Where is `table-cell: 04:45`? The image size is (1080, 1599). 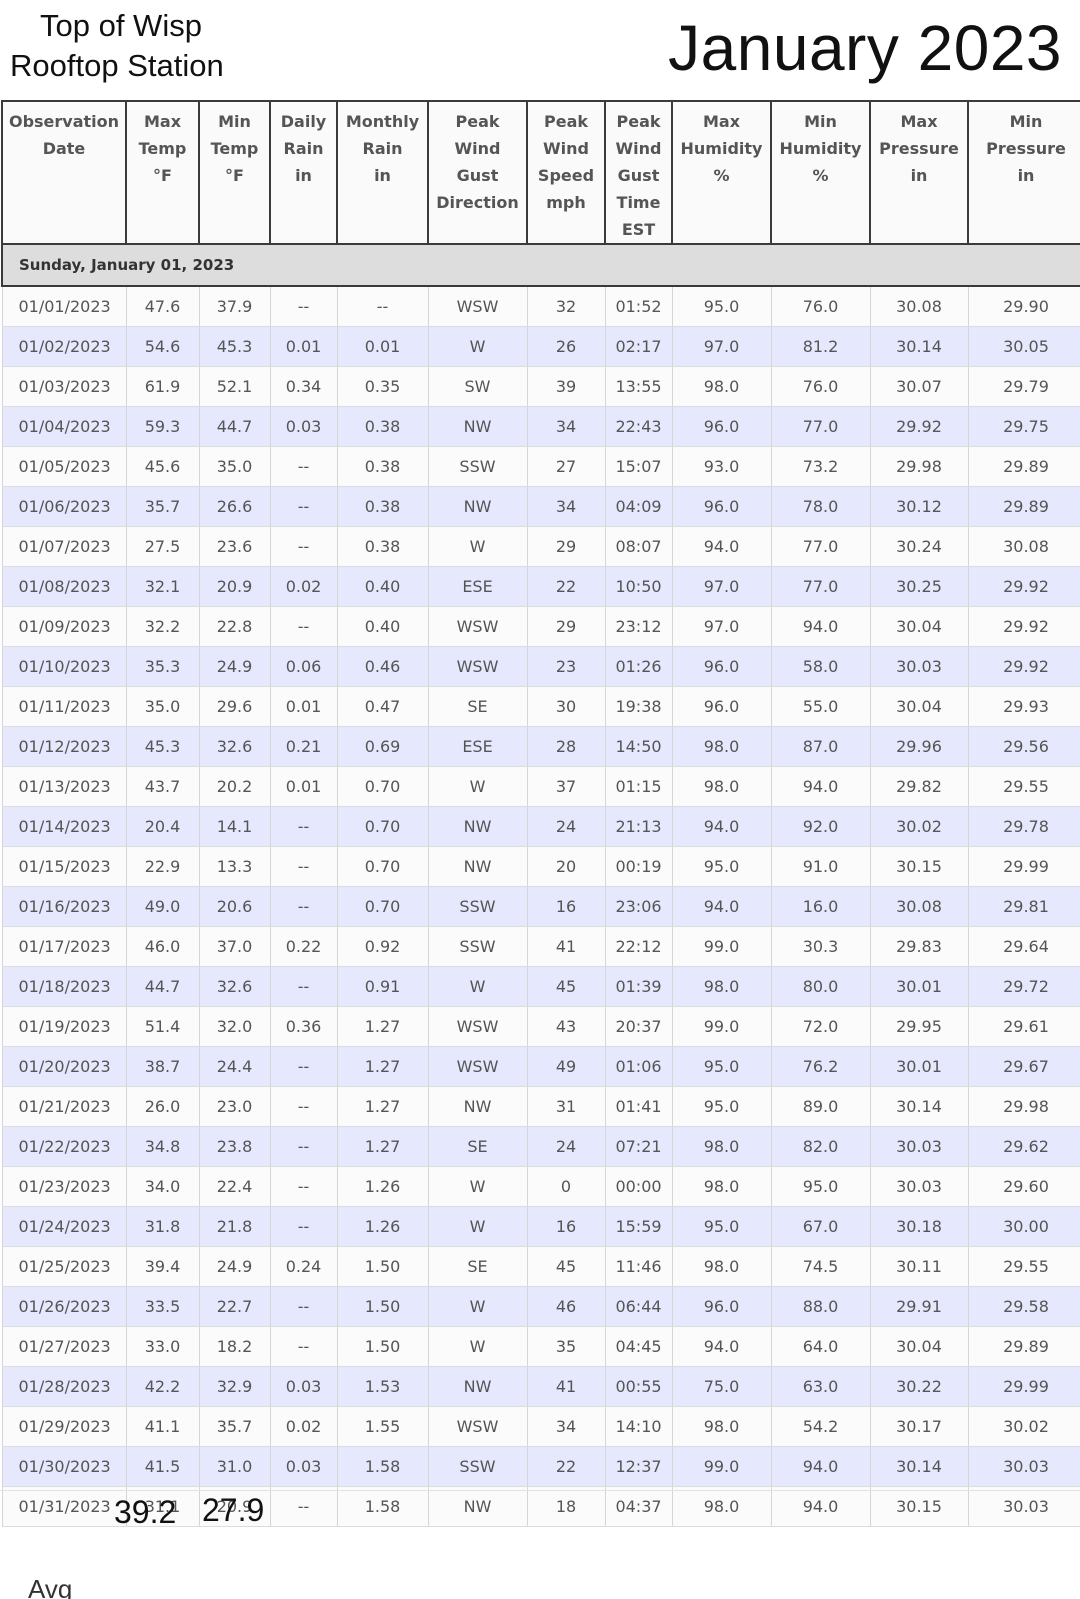
table-cell: 04:45 is located at coordinates (638, 1346).